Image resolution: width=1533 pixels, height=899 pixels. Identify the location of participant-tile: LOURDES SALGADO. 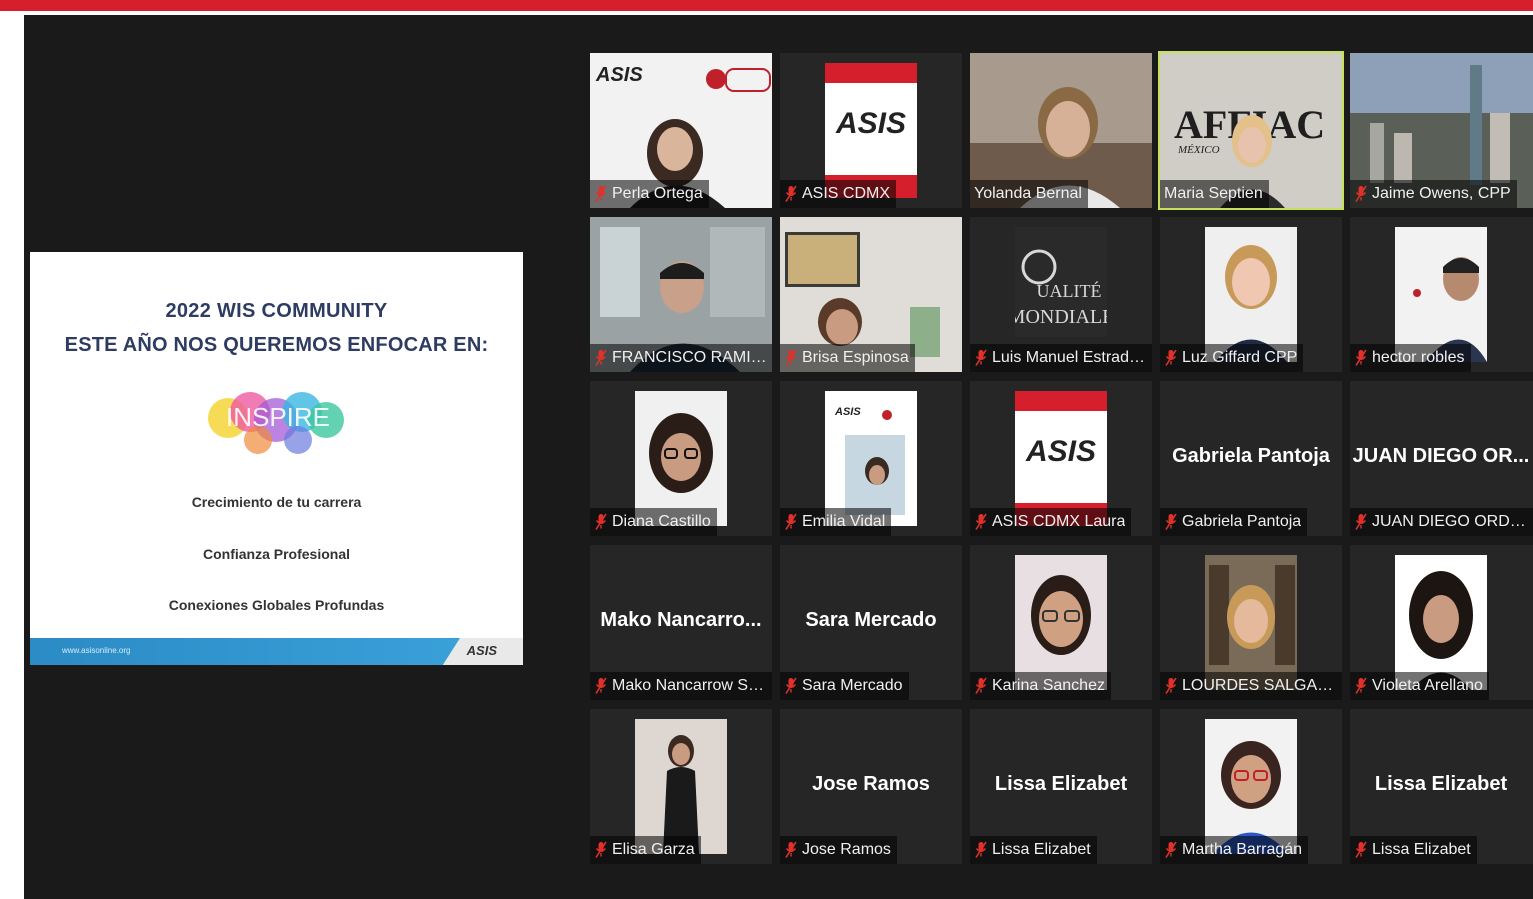
(1251, 622).